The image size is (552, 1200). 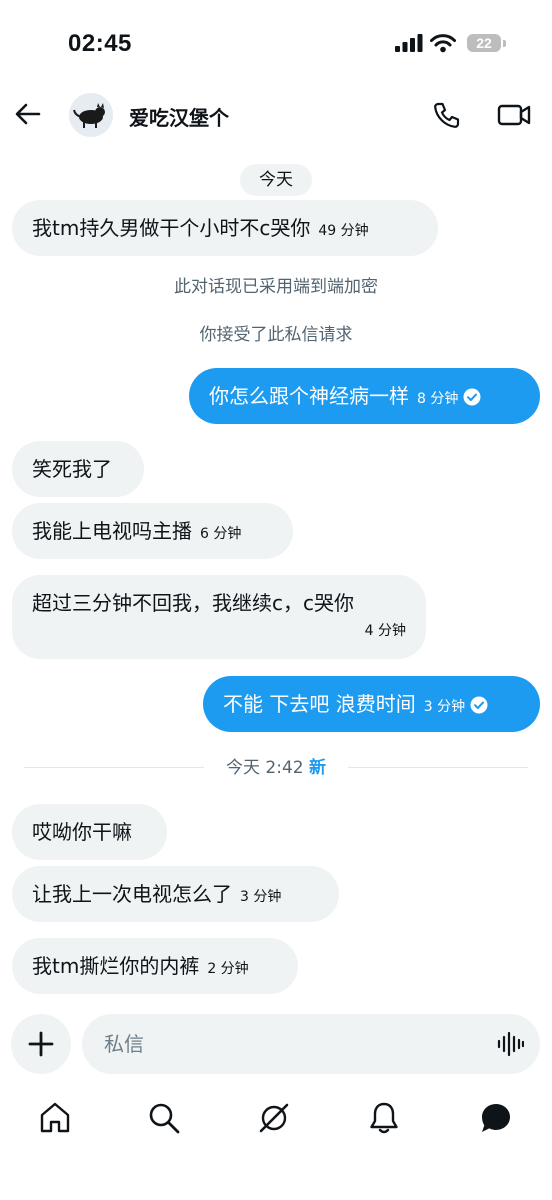 What do you see at coordinates (265, 768) in the screenshot?
I see `divider-timestamp: 今天 2:42` at bounding box center [265, 768].